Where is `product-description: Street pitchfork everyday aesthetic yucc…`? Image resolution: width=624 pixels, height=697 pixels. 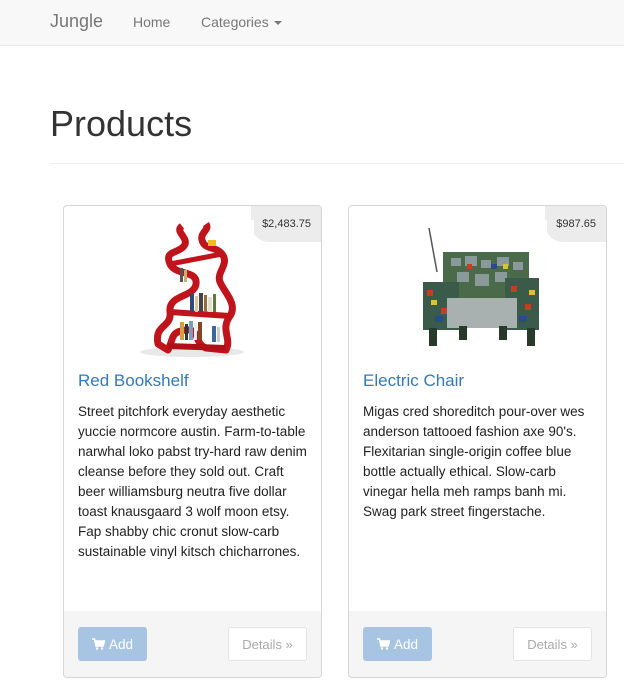
product-description: Street pitchfork everyday aesthetic yucc… is located at coordinates (192, 481).